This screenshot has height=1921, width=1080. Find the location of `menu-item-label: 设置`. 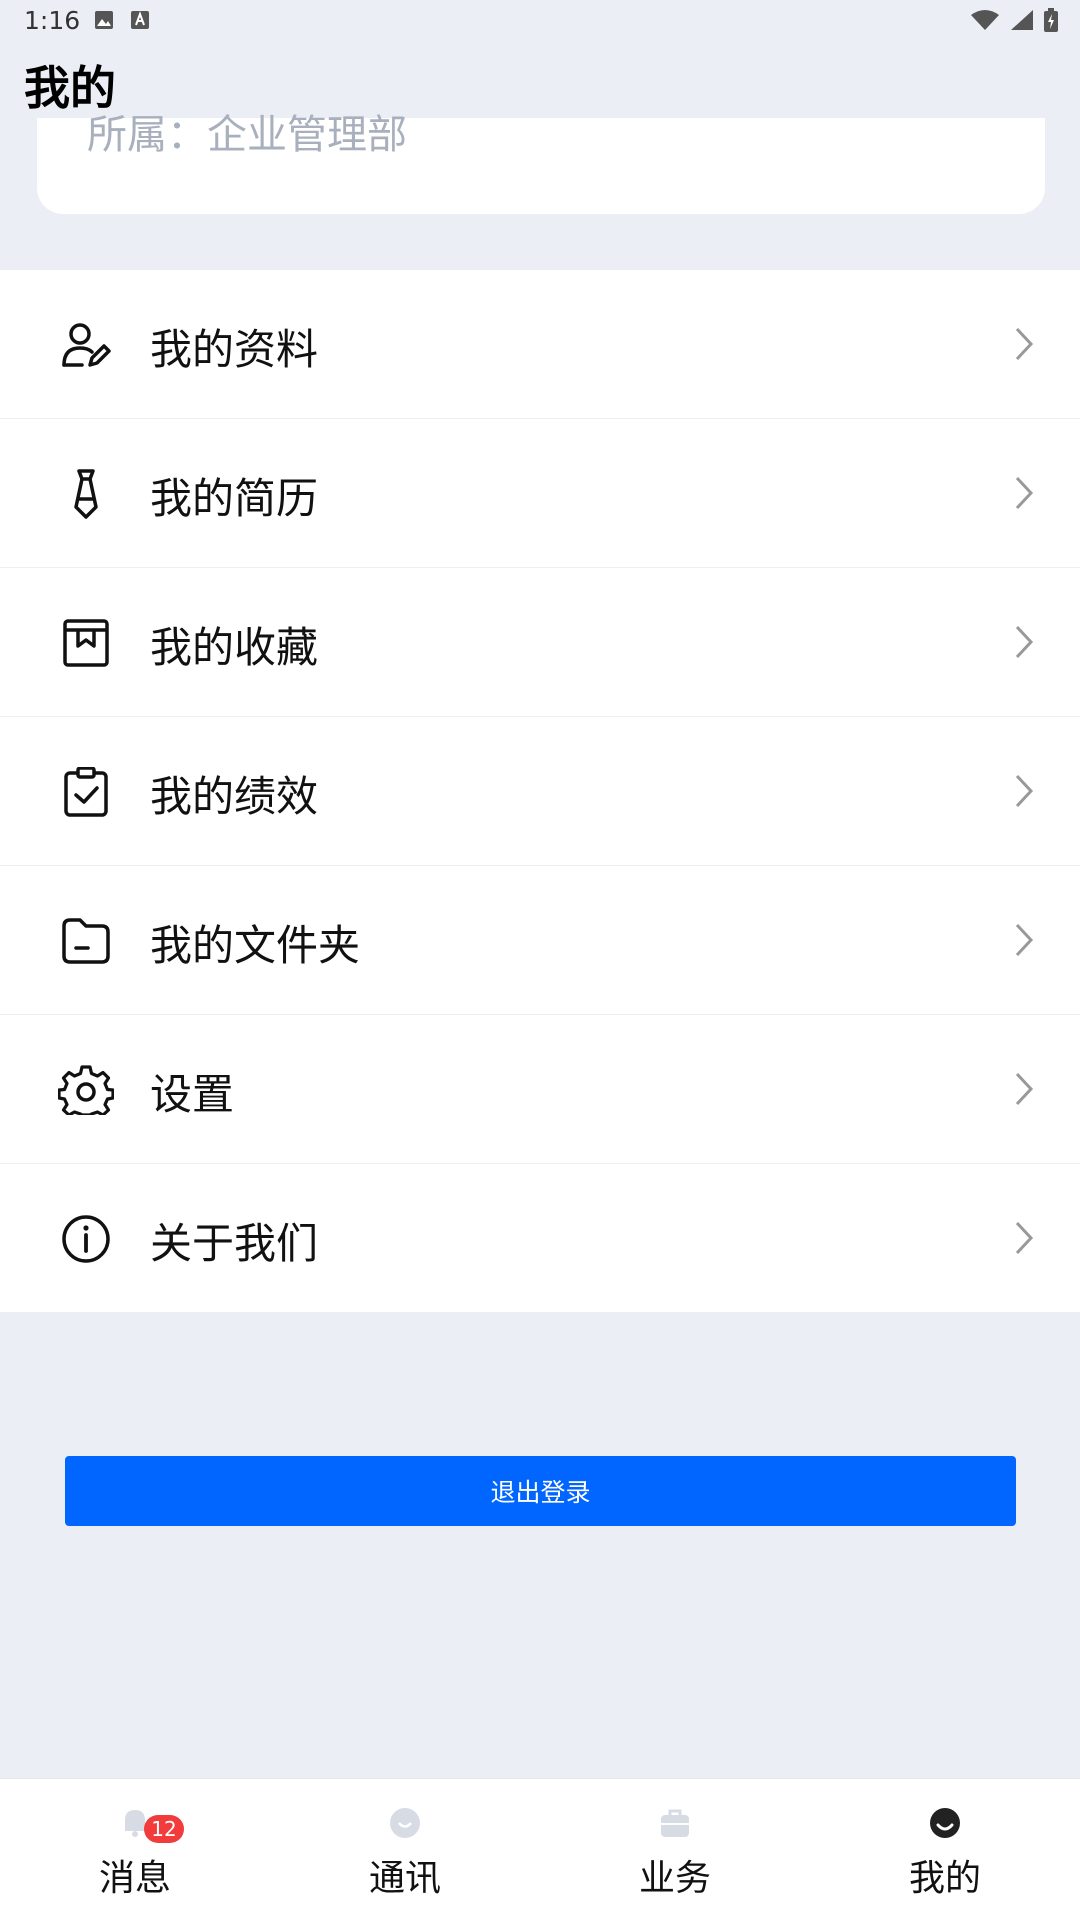

menu-item-label: 设置 is located at coordinates (192, 1094).